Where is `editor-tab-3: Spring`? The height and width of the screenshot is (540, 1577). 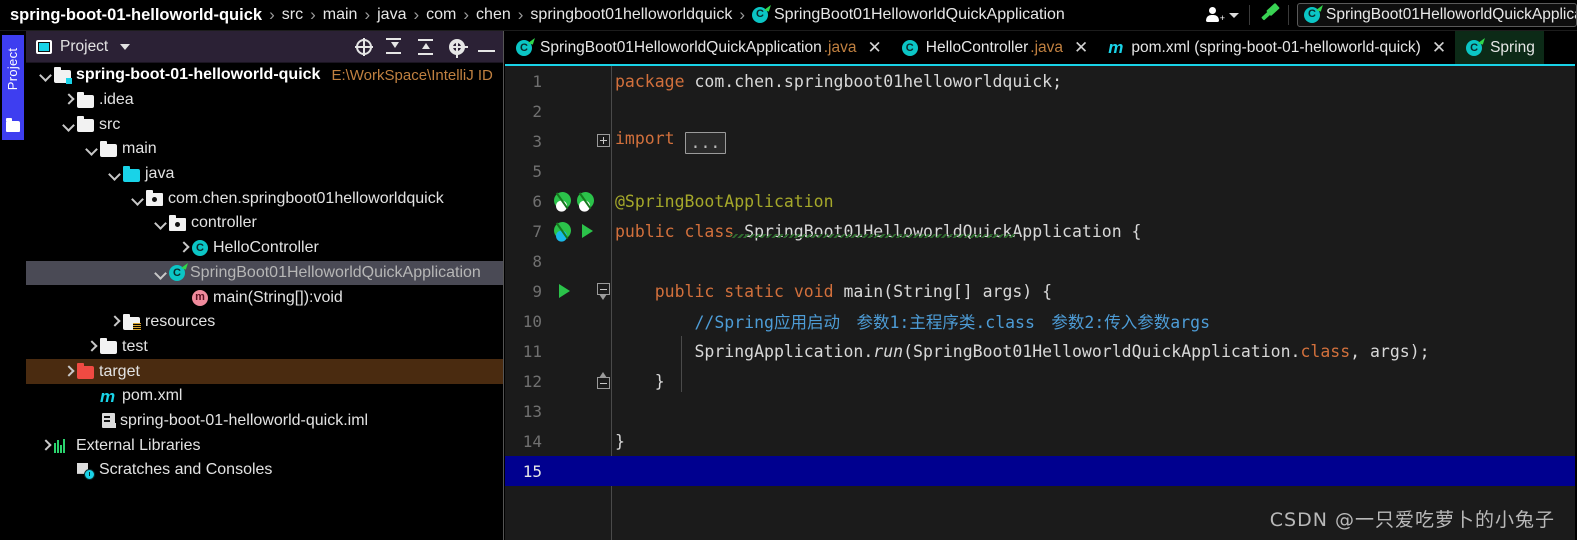
editor-tab-3: Spring is located at coordinates (1499, 47).